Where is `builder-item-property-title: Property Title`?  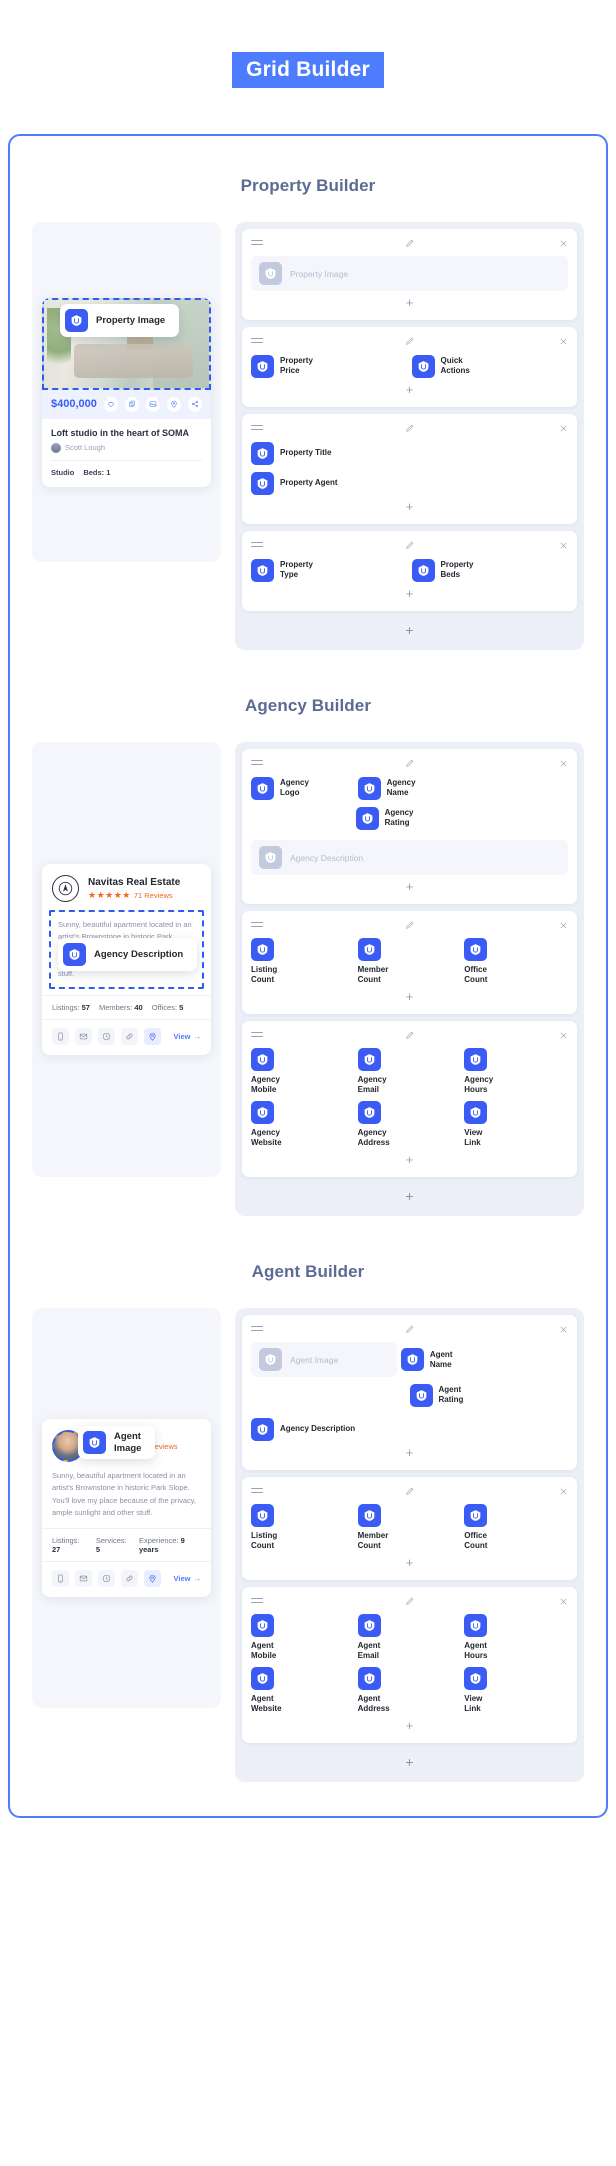 builder-item-property-title: Property Title is located at coordinates (409, 453).